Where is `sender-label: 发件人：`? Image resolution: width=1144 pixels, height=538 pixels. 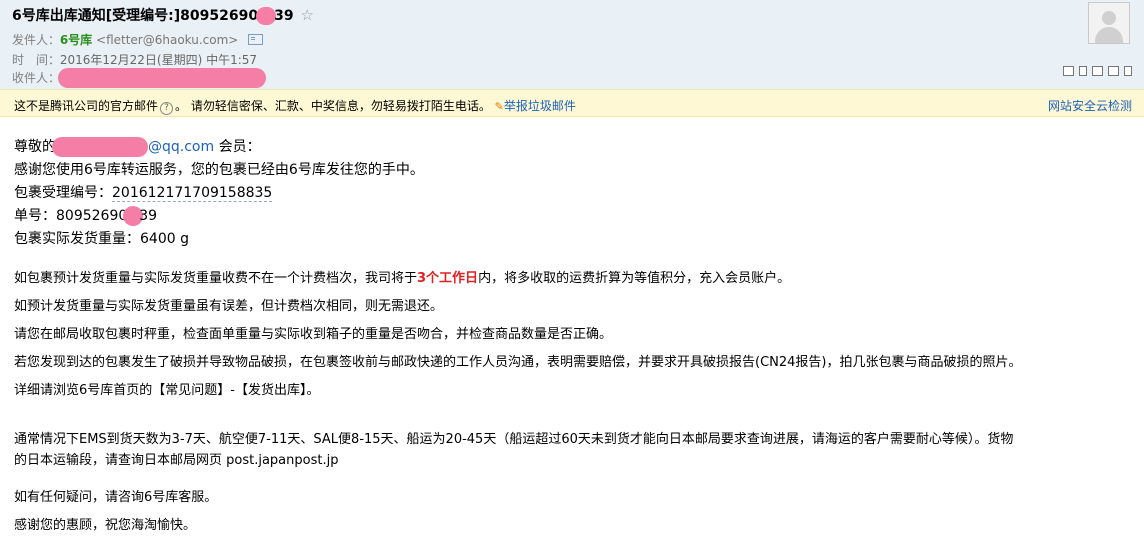
sender-label: 发件人： is located at coordinates (36, 40).